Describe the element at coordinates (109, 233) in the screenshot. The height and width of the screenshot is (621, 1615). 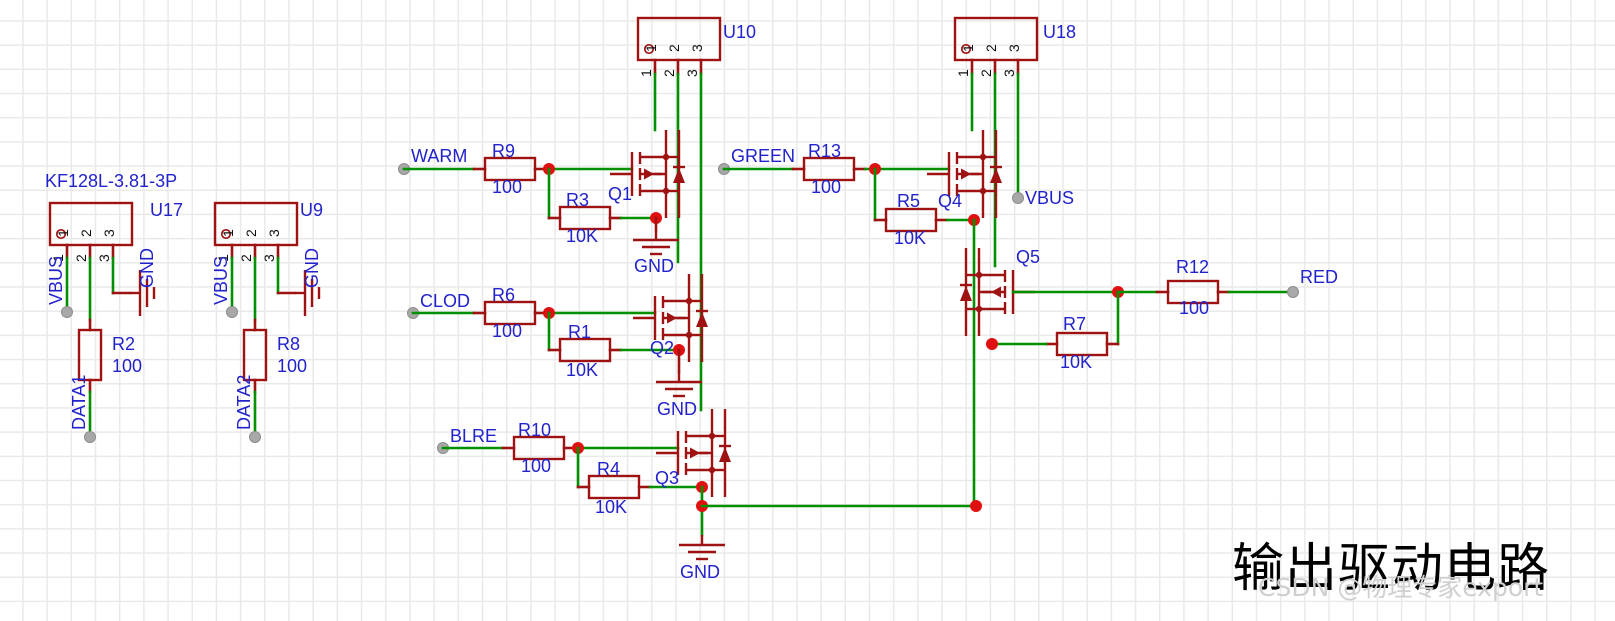
I see `u17-inner-pin-3: 3` at that location.